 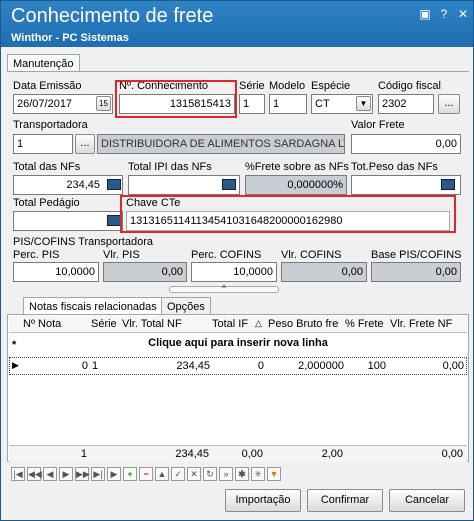 I want to click on footer-total-ipi: 0,00, so click(x=252, y=454).